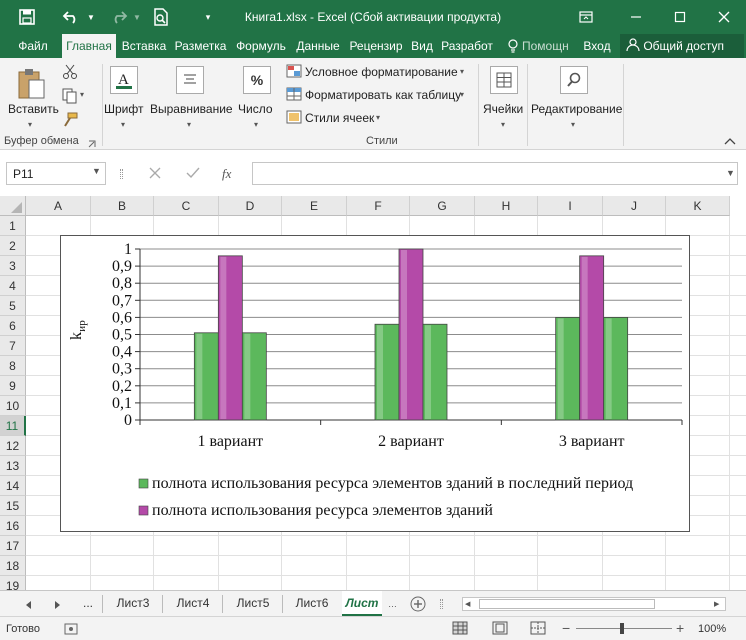 This screenshot has width=746, height=640. Describe the element at coordinates (91, 17) in the screenshot. I see `undo-dropdown-icon: ▼` at that location.